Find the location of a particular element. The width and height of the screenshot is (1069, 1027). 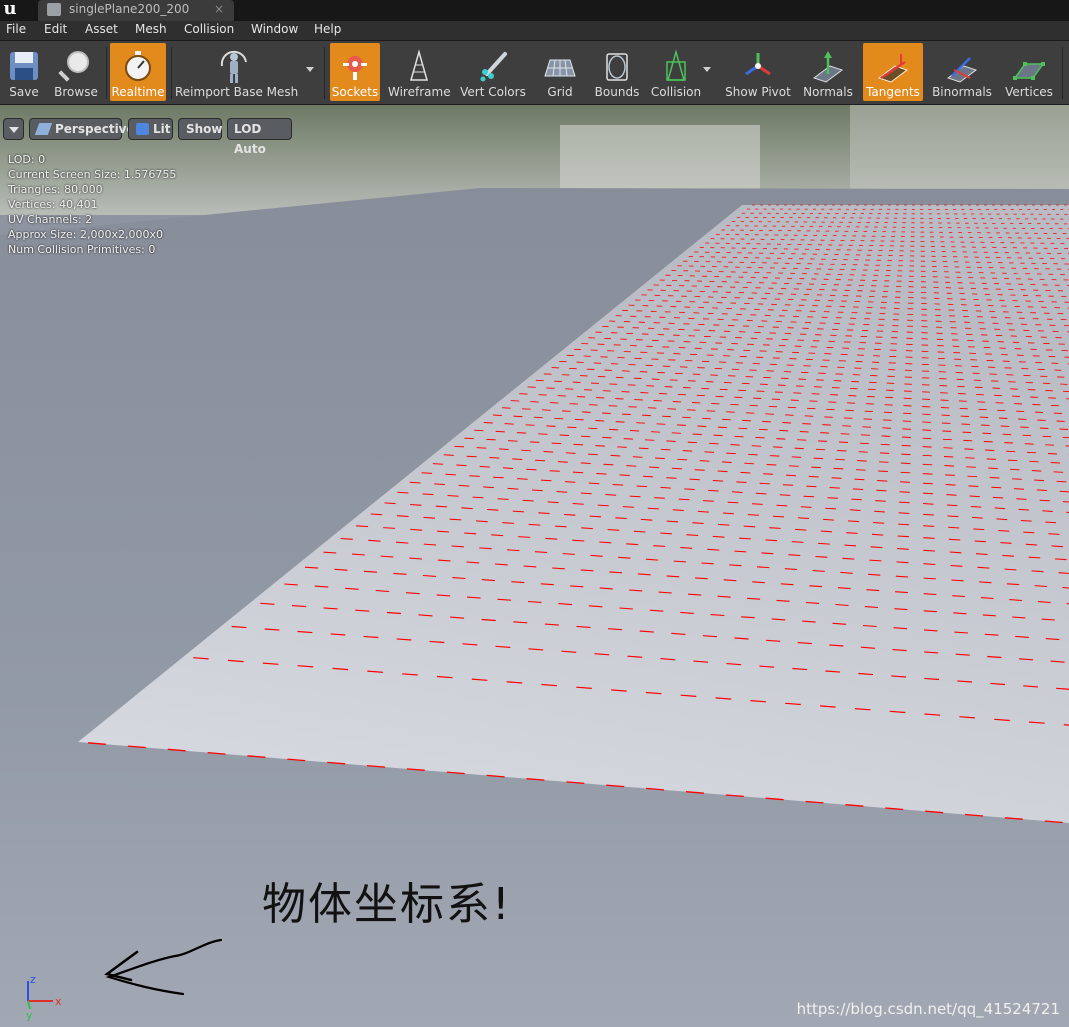

perspective-button: Perspective is located at coordinates (82, 129).